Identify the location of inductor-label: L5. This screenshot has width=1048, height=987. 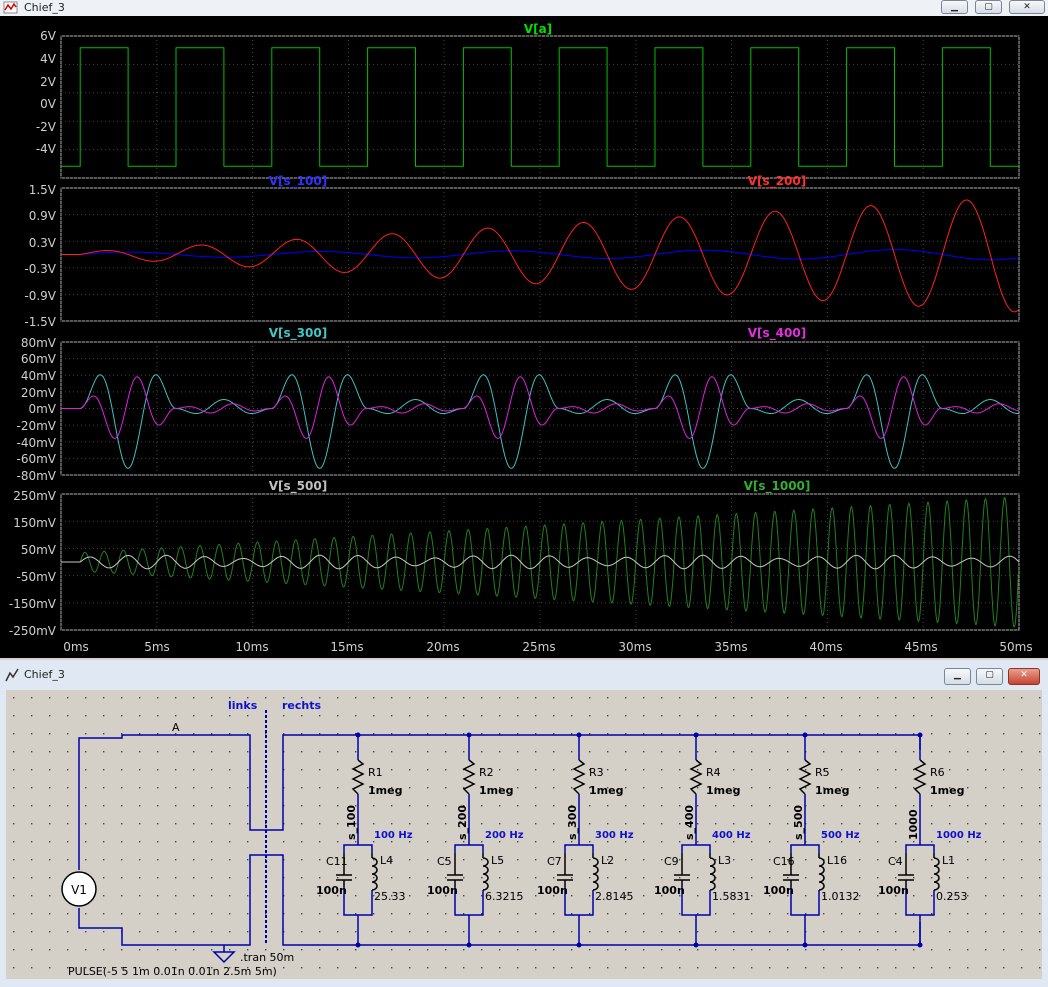
(497, 860).